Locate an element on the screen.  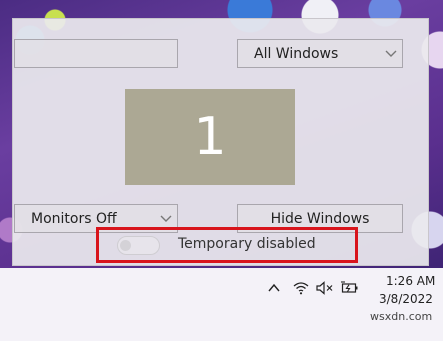
clock-time: 1:26 AM is located at coordinates (410, 281).